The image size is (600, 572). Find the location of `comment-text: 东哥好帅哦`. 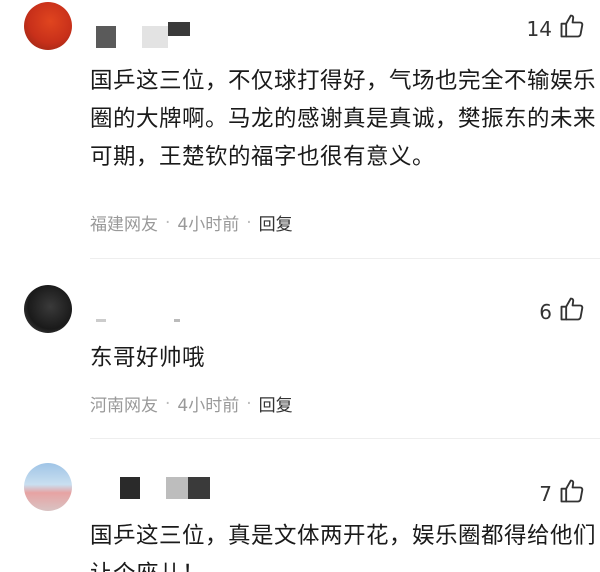

comment-text: 东哥好帅哦 is located at coordinates (148, 358).